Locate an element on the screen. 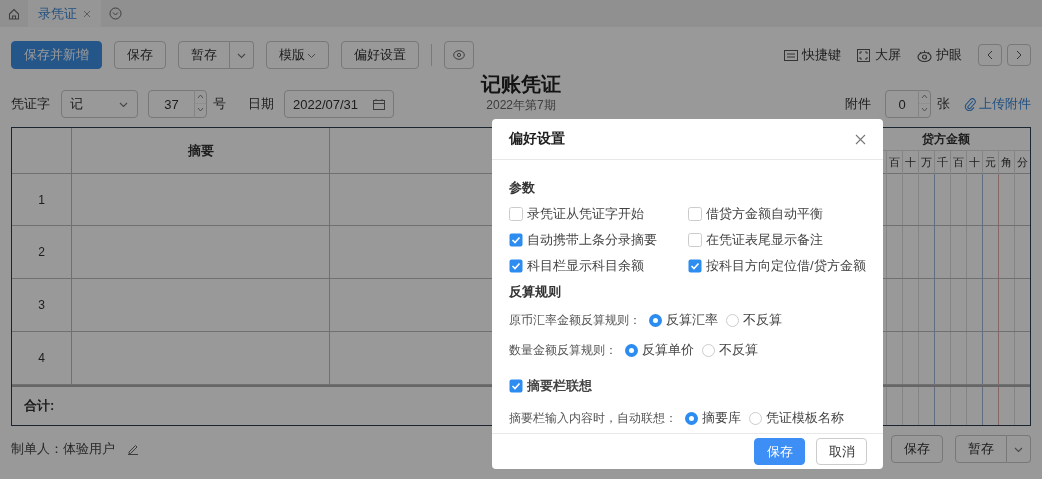  previous-button is located at coordinates (990, 55).